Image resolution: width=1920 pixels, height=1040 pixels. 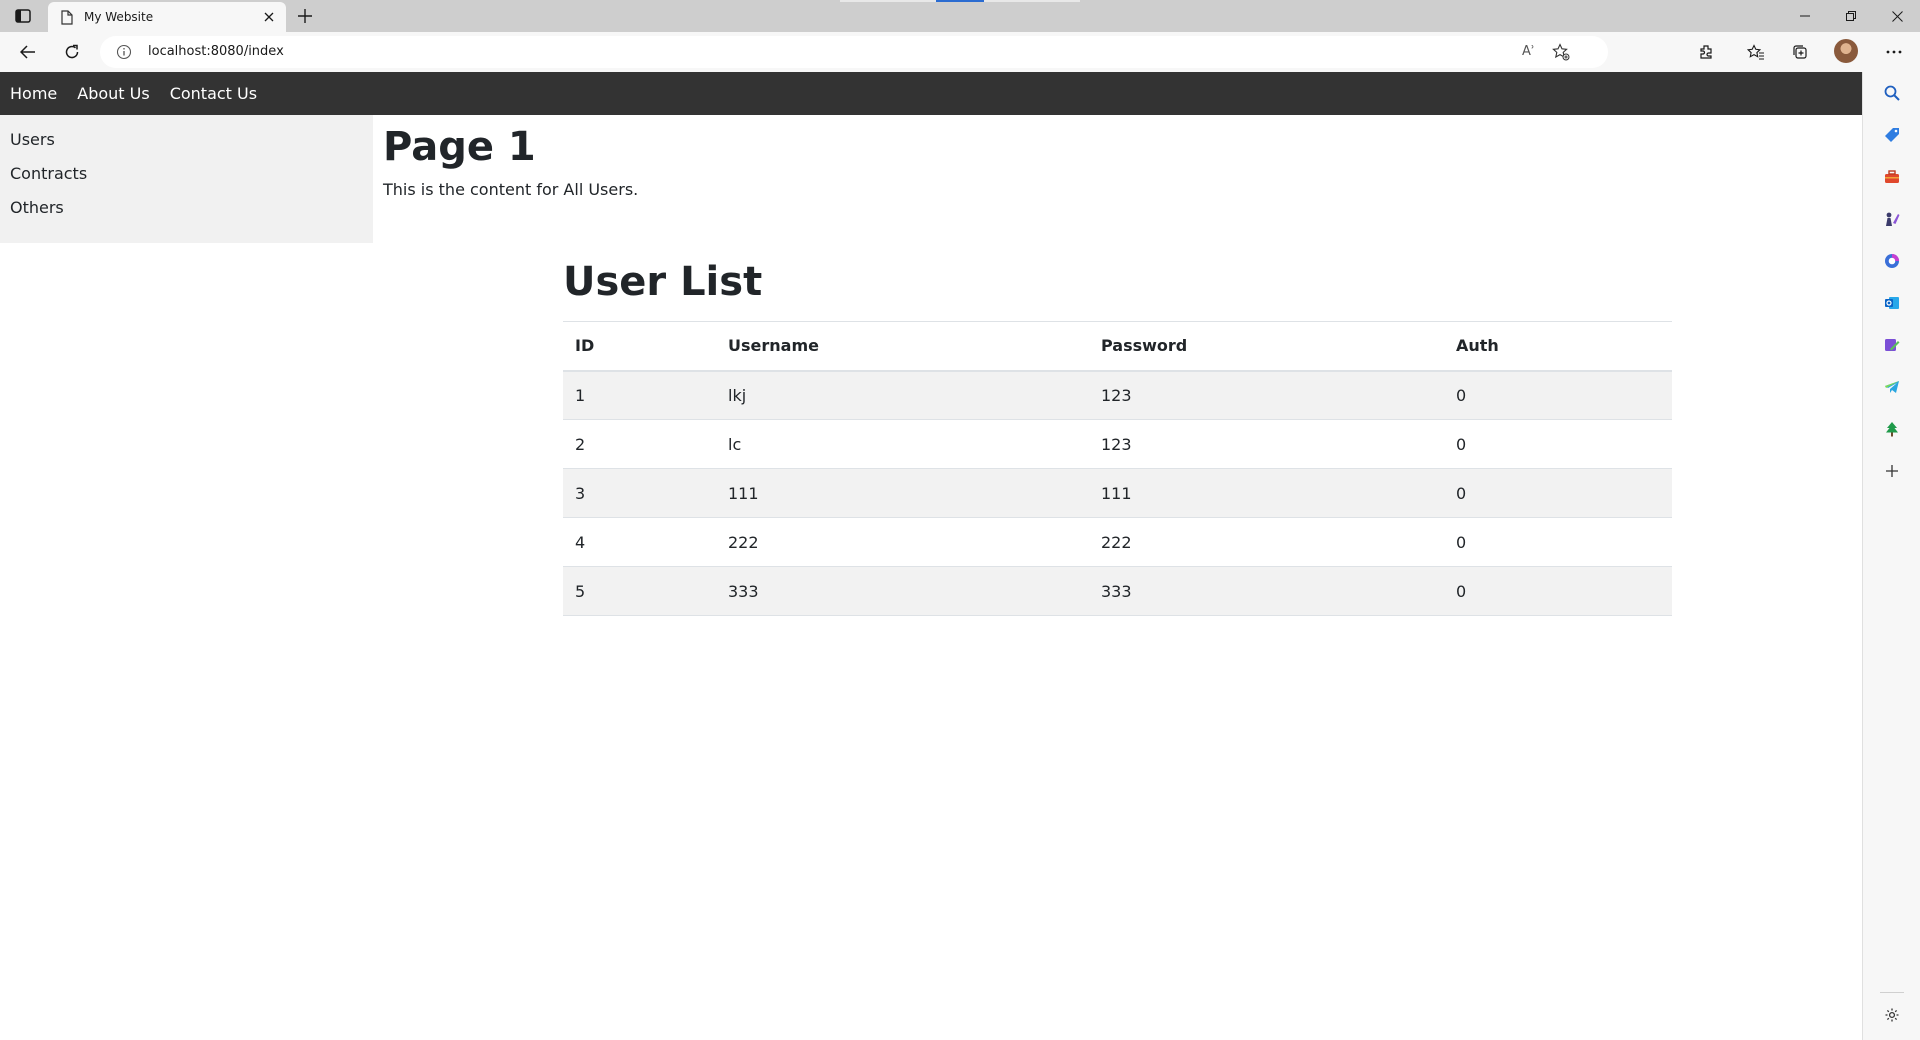 What do you see at coordinates (639, 542) in the screenshot?
I see `cell-id: 4` at bounding box center [639, 542].